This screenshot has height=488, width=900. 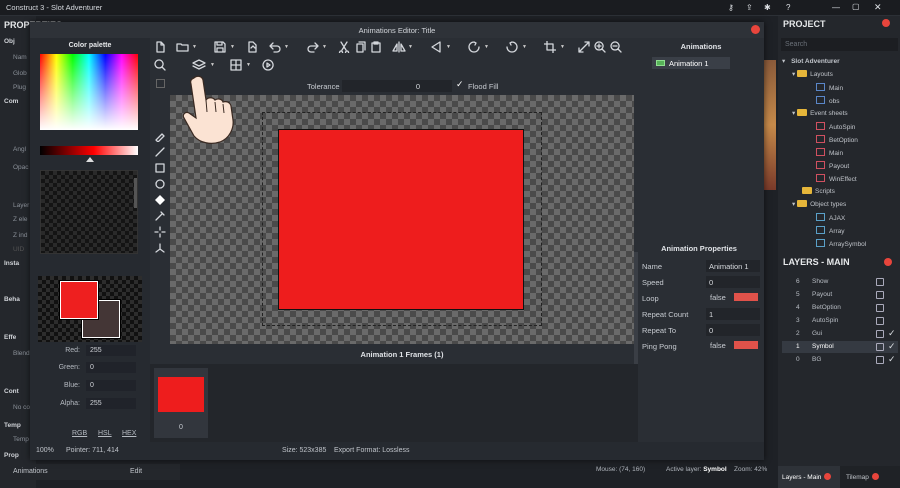 What do you see at coordinates (788, 7) in the screenshot?
I see `help-icon: ?` at bounding box center [788, 7].